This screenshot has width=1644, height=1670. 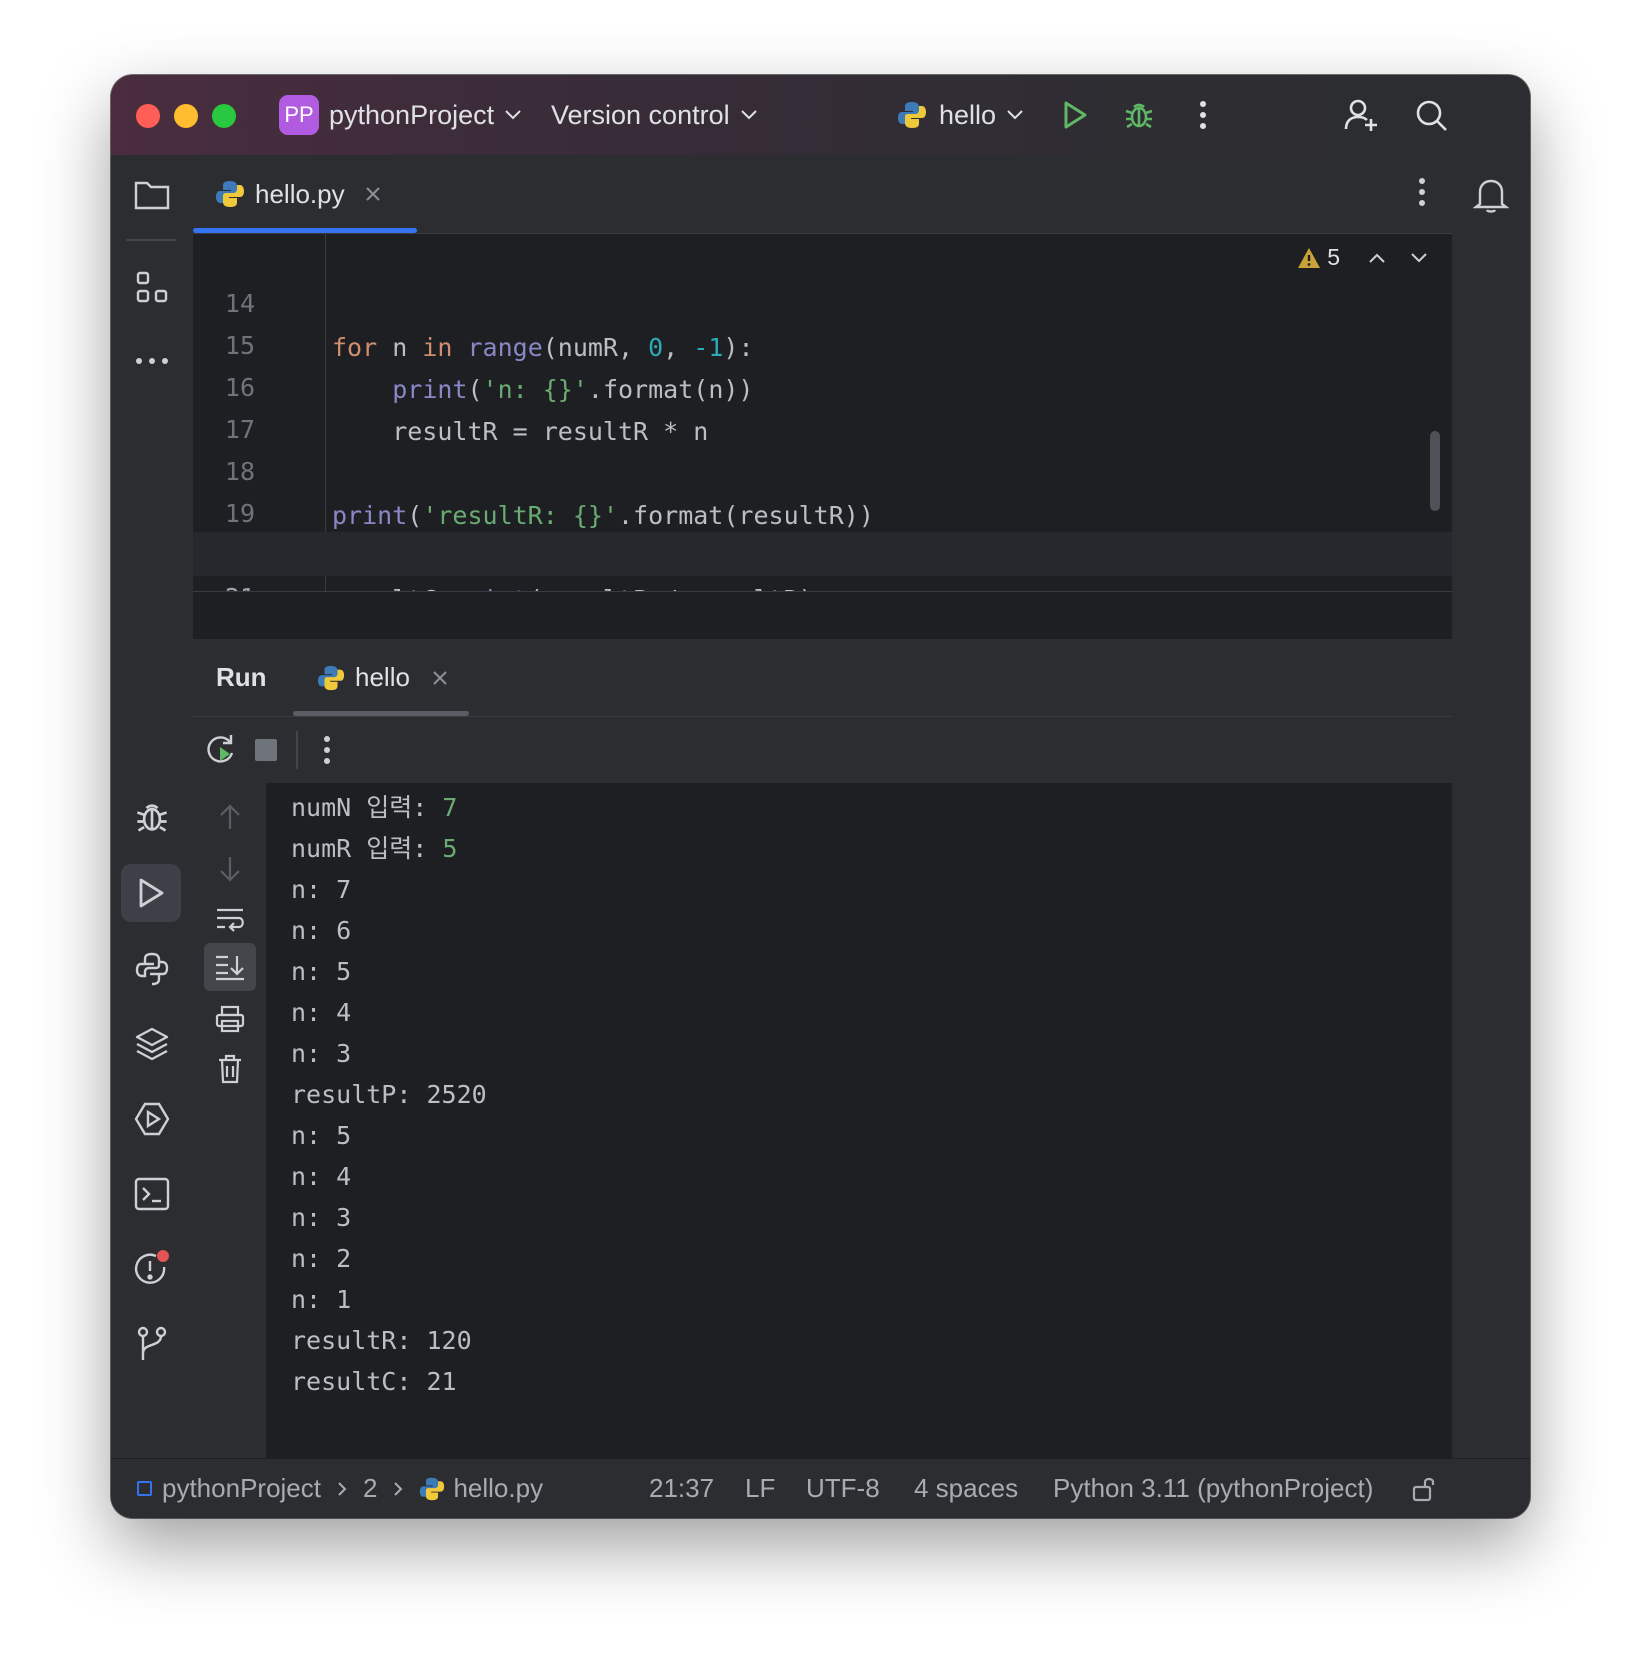 I want to click on warnings-indicator: 5, so click(x=1318, y=257).